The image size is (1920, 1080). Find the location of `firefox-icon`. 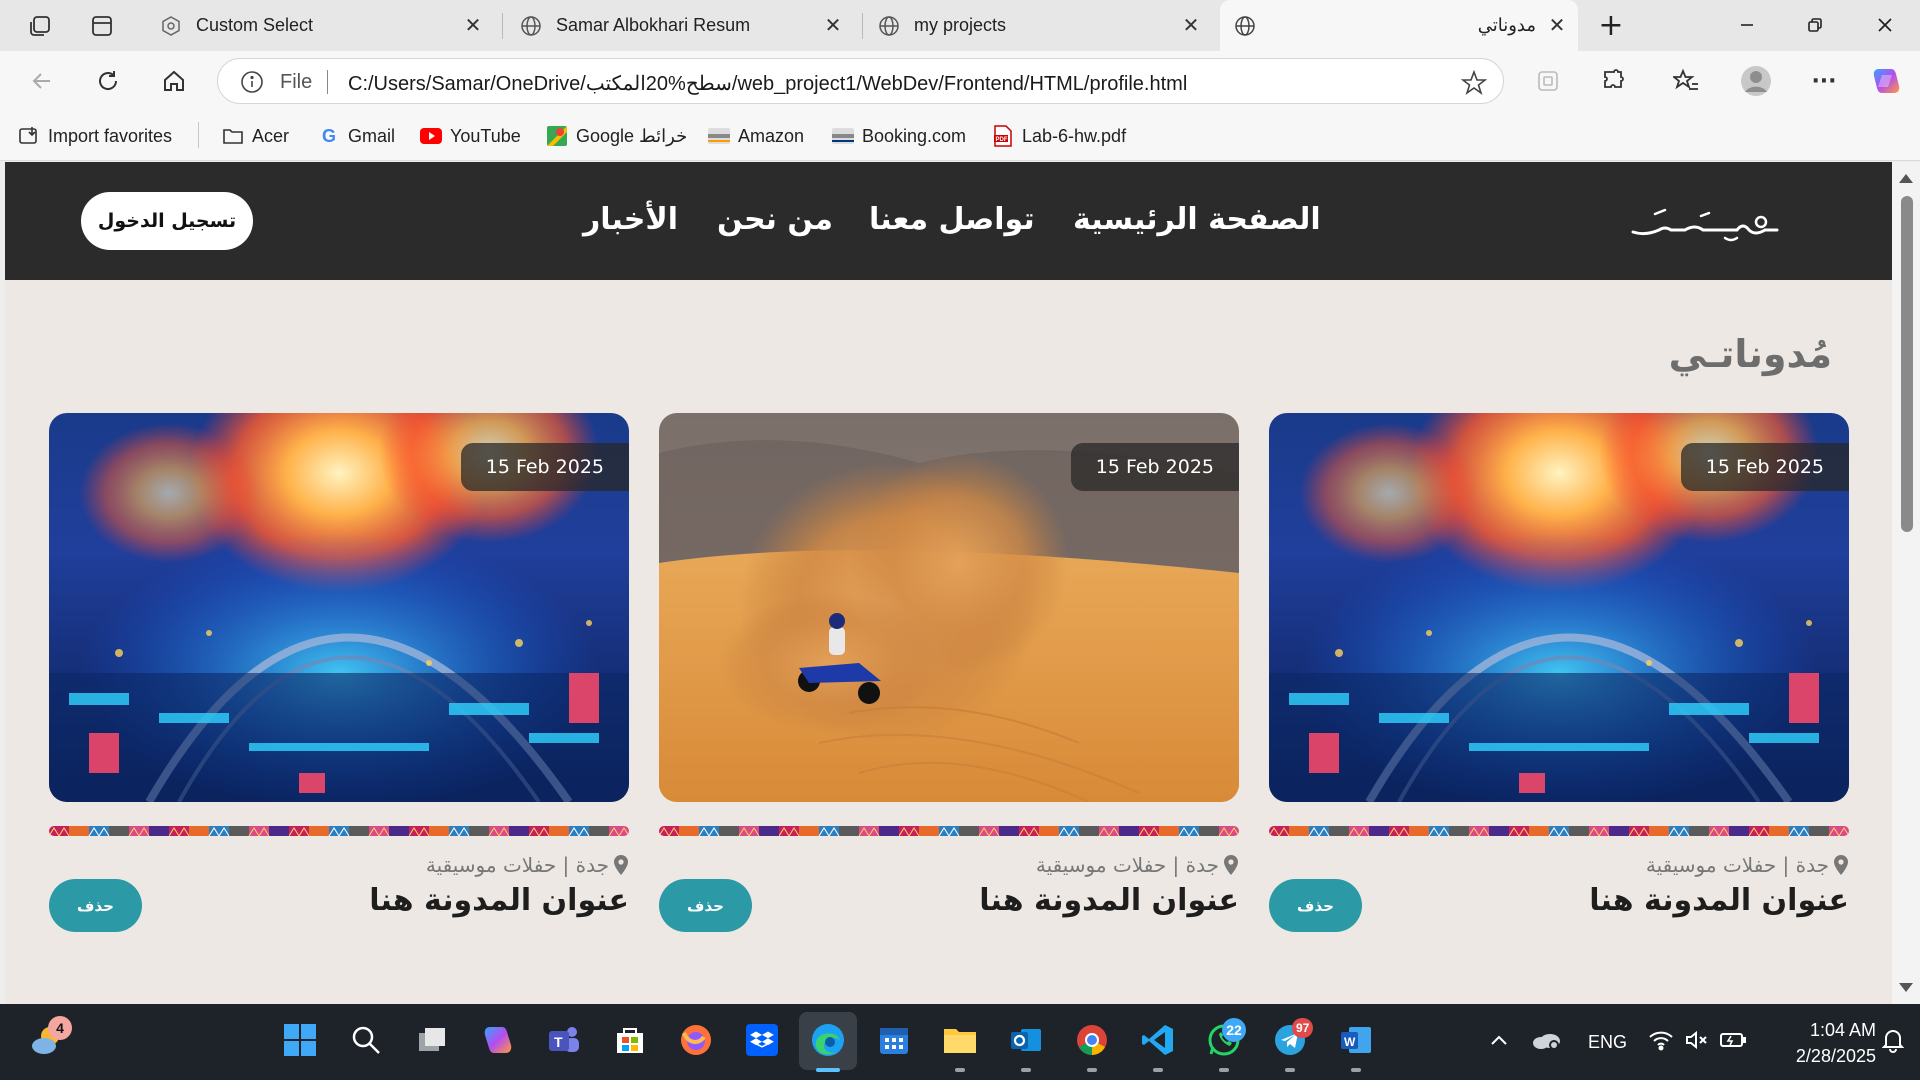

firefox-icon is located at coordinates (696, 1040).